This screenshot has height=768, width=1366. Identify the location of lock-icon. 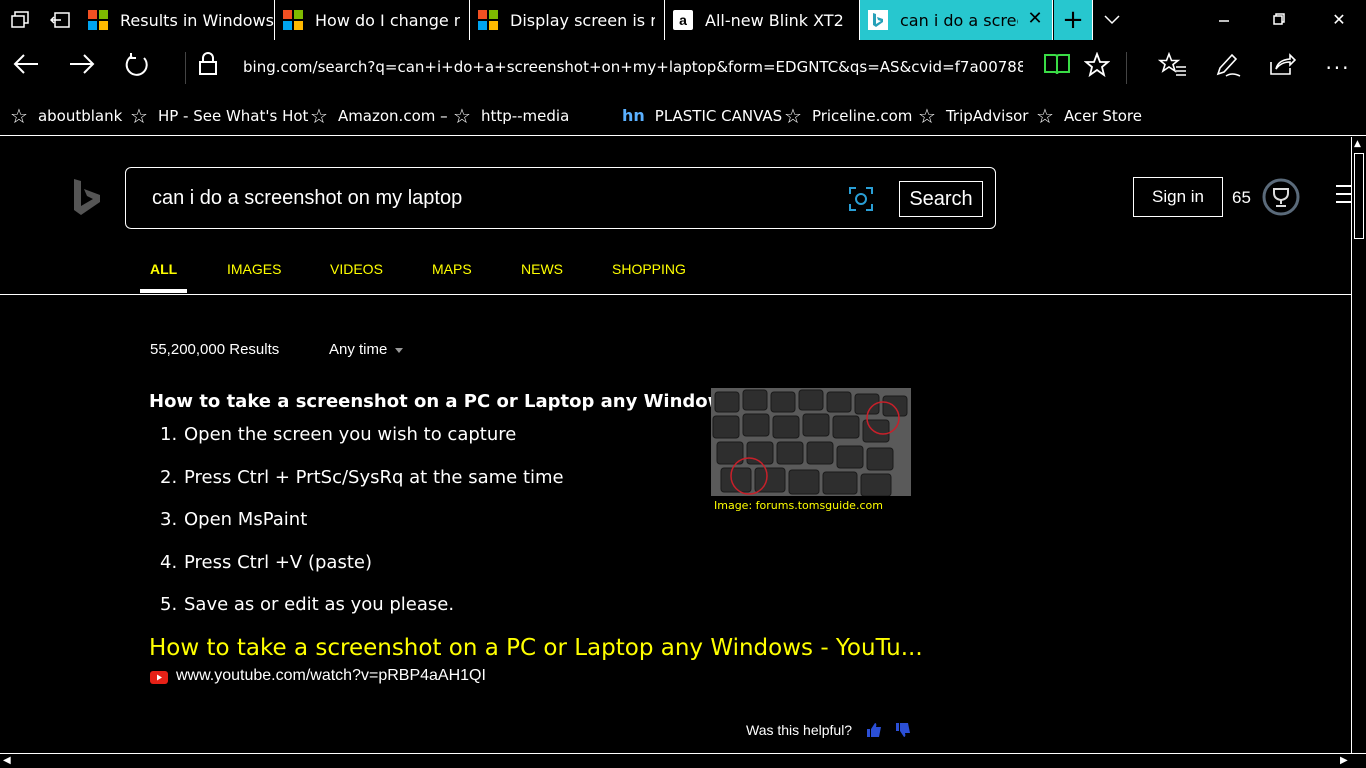
(208, 68).